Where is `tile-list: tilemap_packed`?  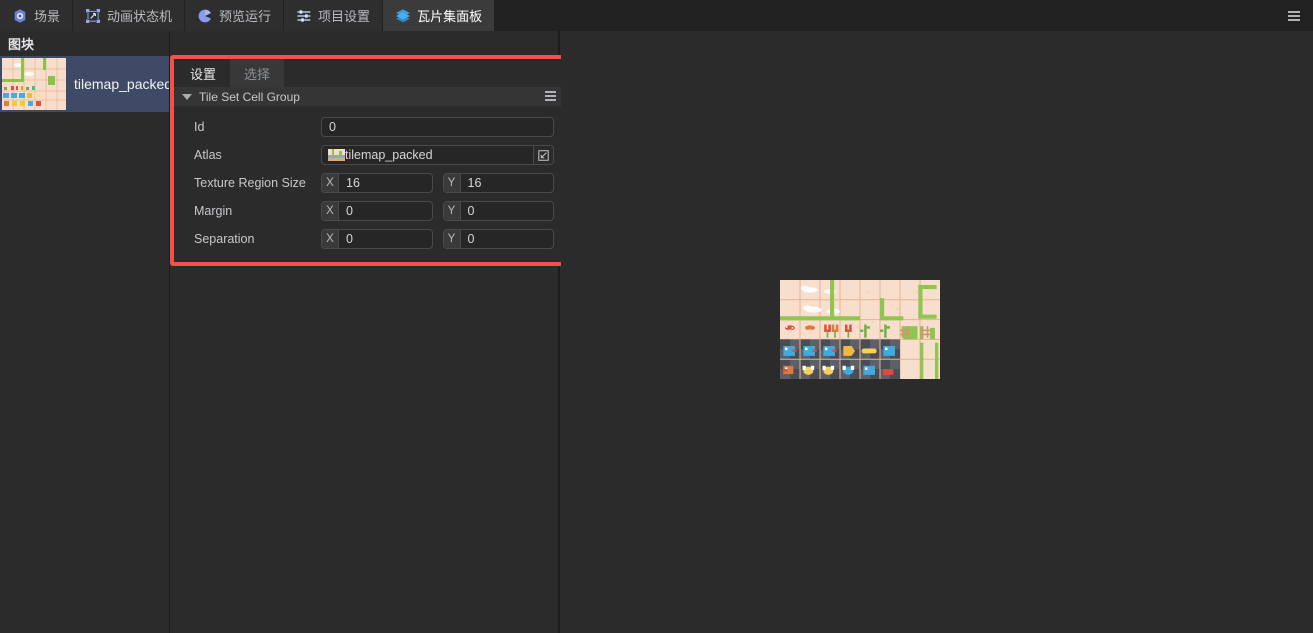 tile-list: tilemap_packed is located at coordinates (84, 84).